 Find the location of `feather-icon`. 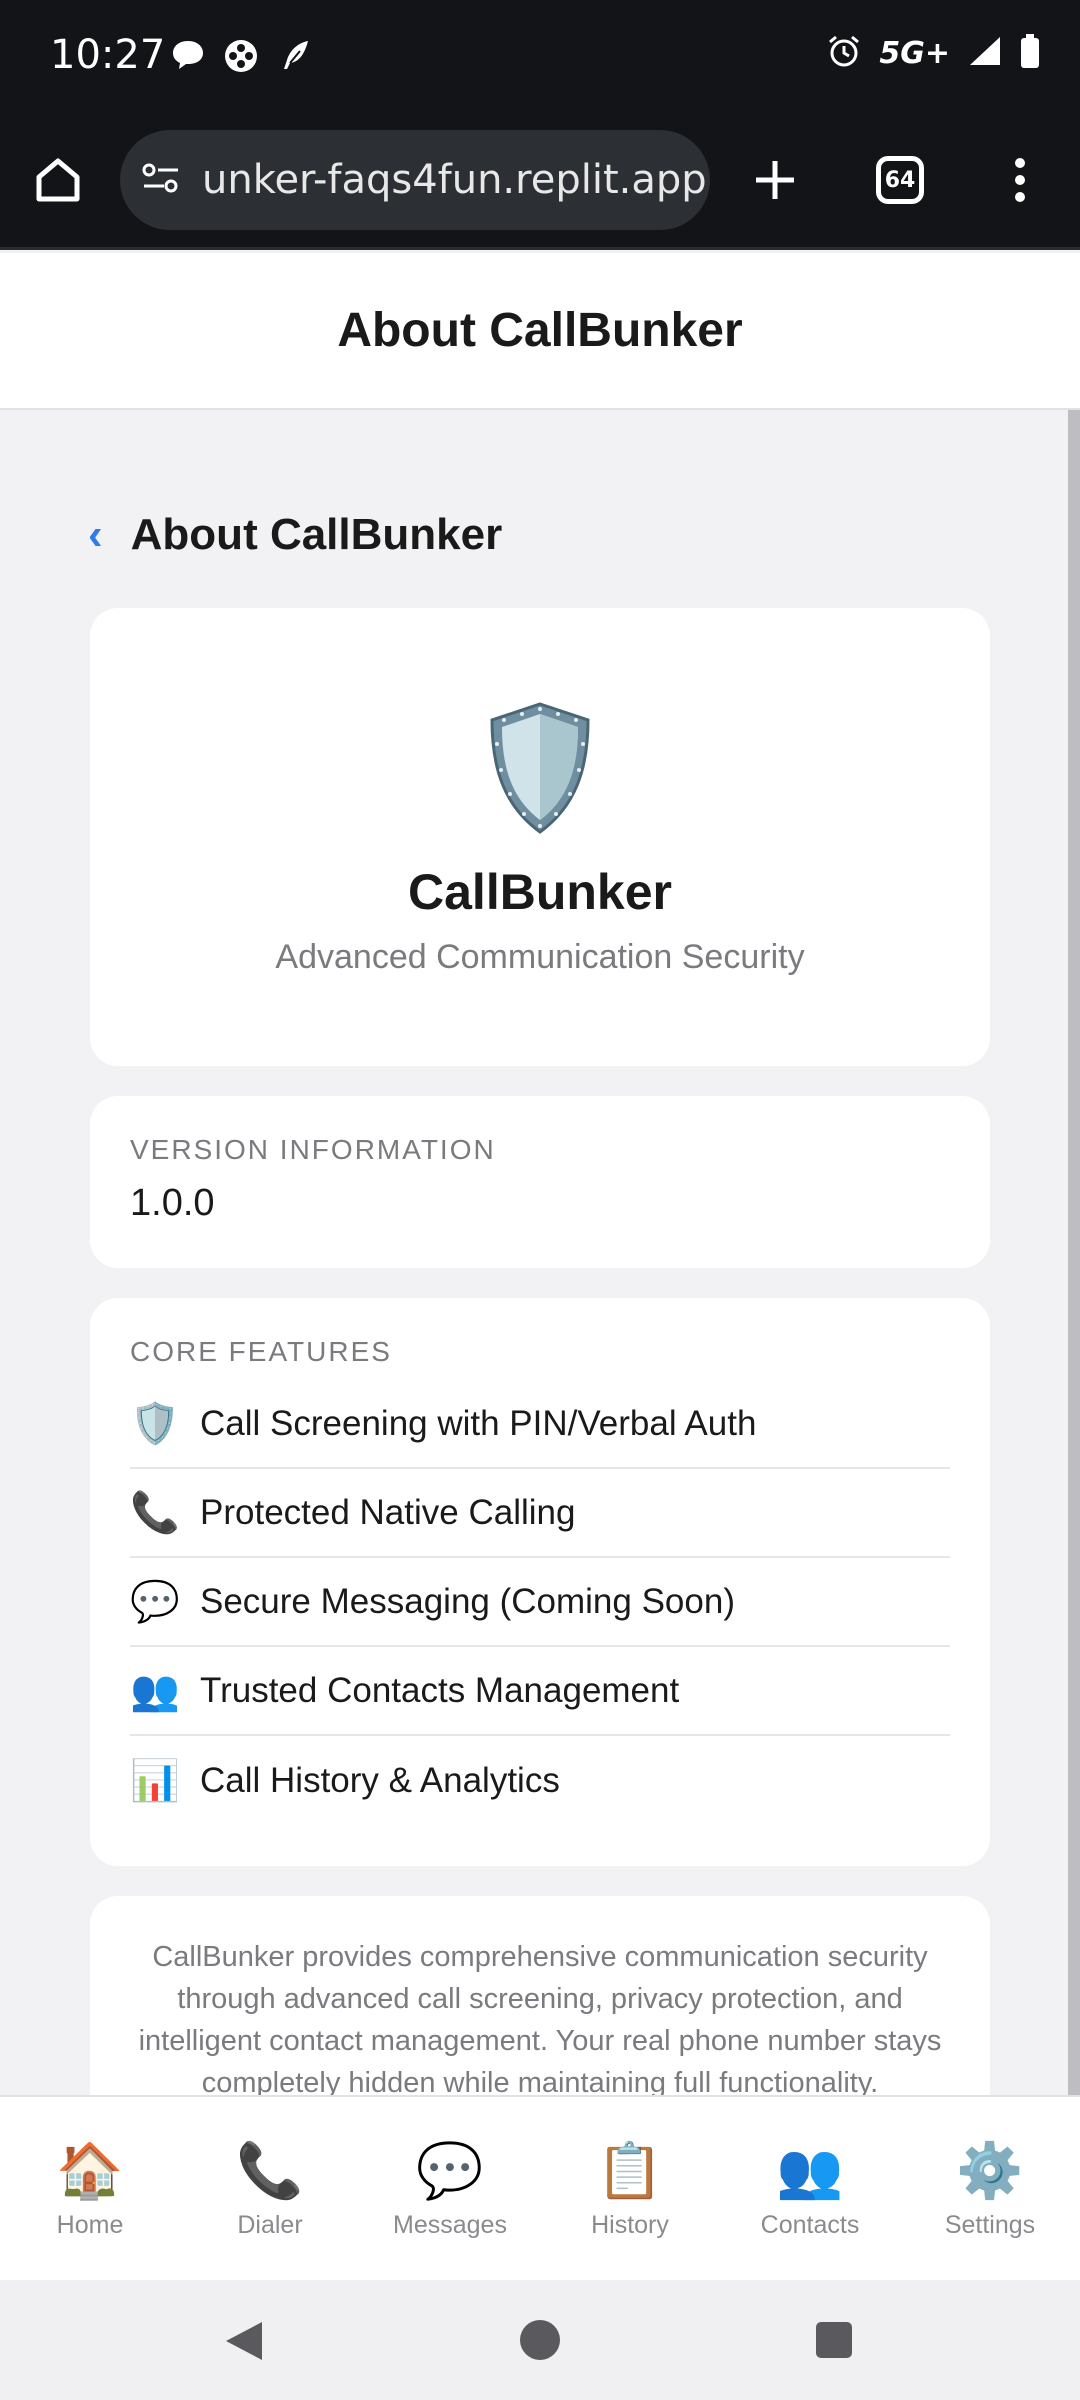

feather-icon is located at coordinates (296, 57).